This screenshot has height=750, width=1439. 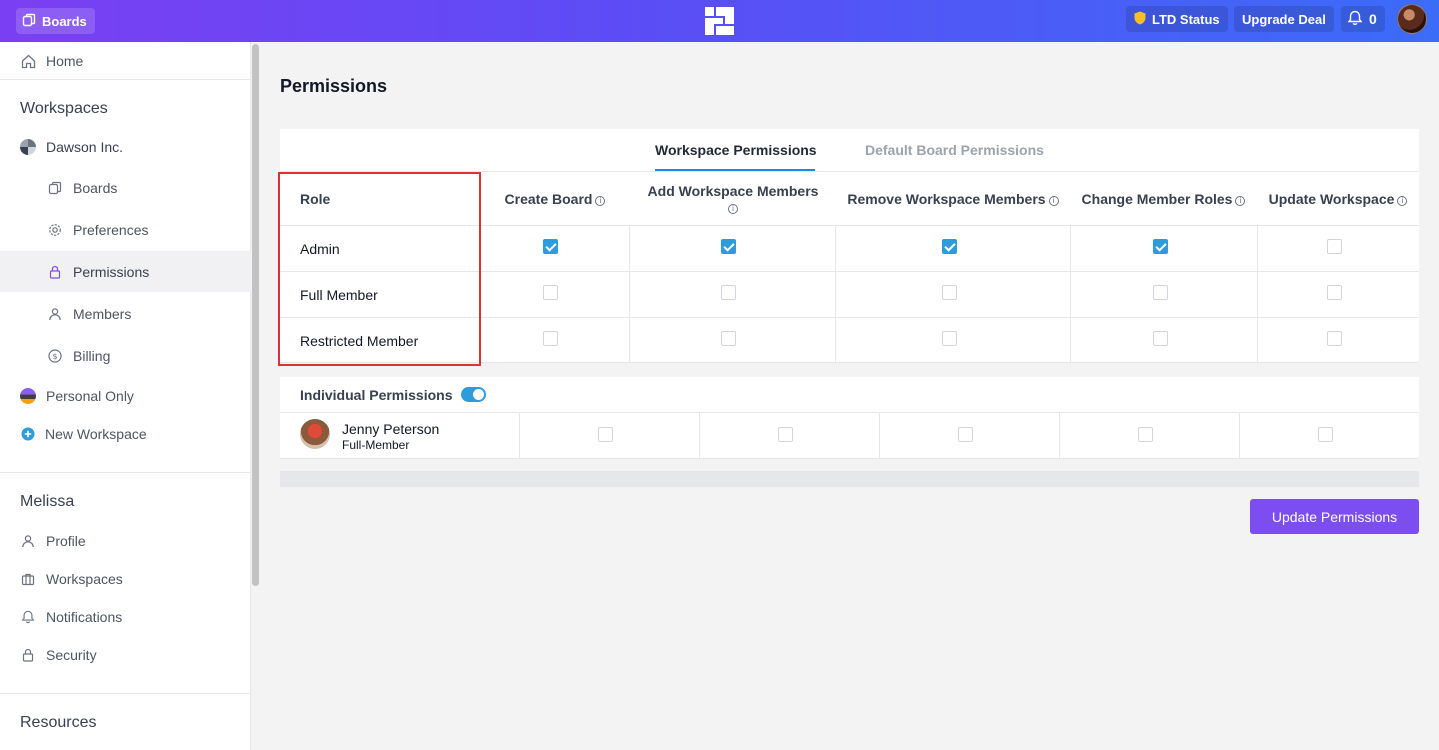 I want to click on plus-circle-icon, so click(x=28, y=434).